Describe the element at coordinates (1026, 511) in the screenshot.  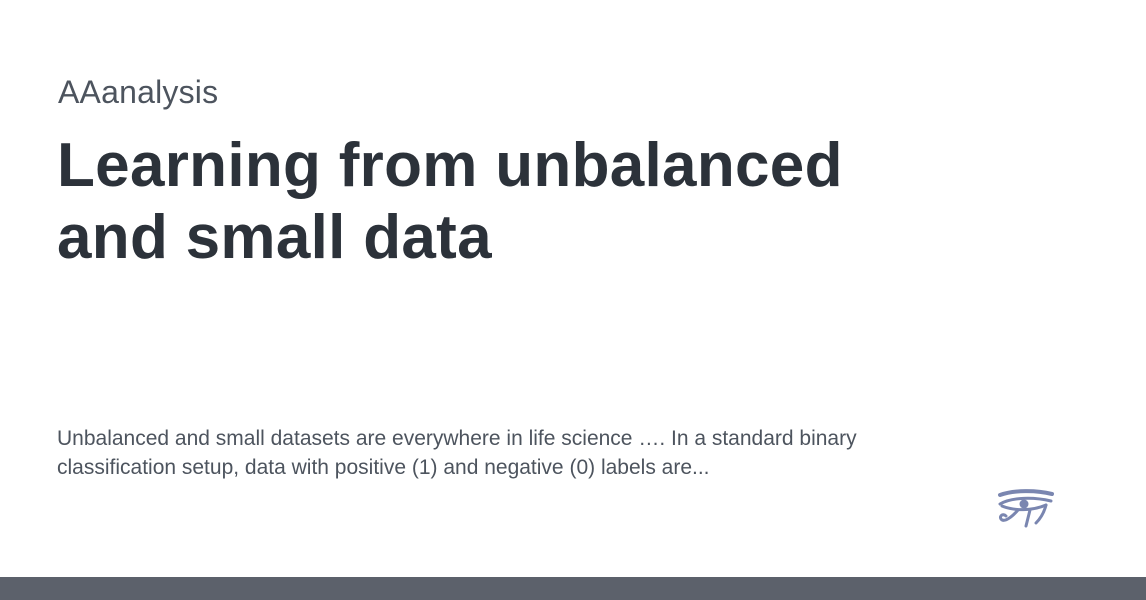
I see `eye-of-horus-icon` at that location.